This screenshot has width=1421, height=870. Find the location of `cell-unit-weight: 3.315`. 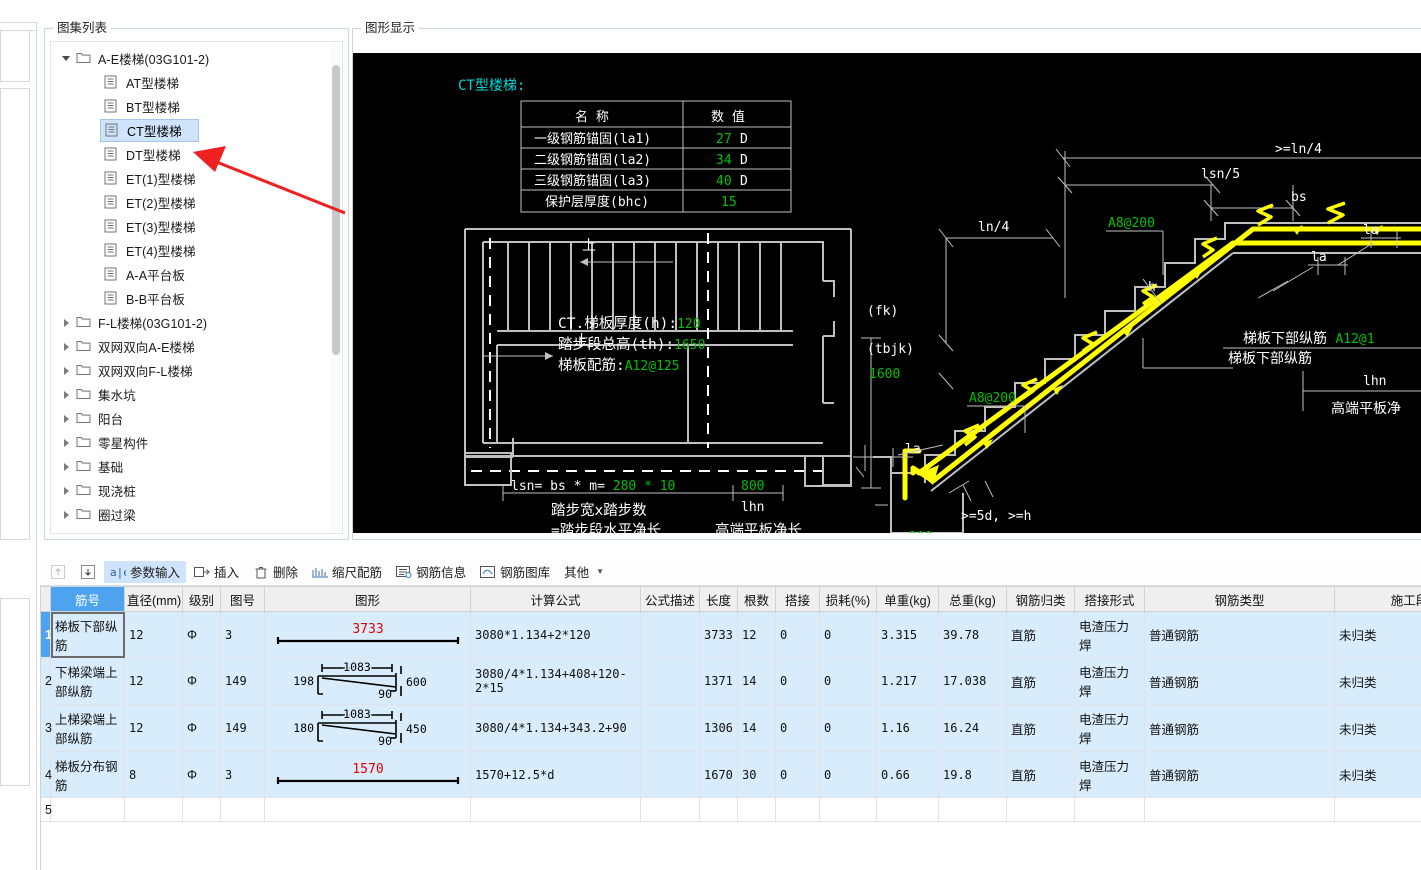

cell-unit-weight: 3.315 is located at coordinates (907, 634).